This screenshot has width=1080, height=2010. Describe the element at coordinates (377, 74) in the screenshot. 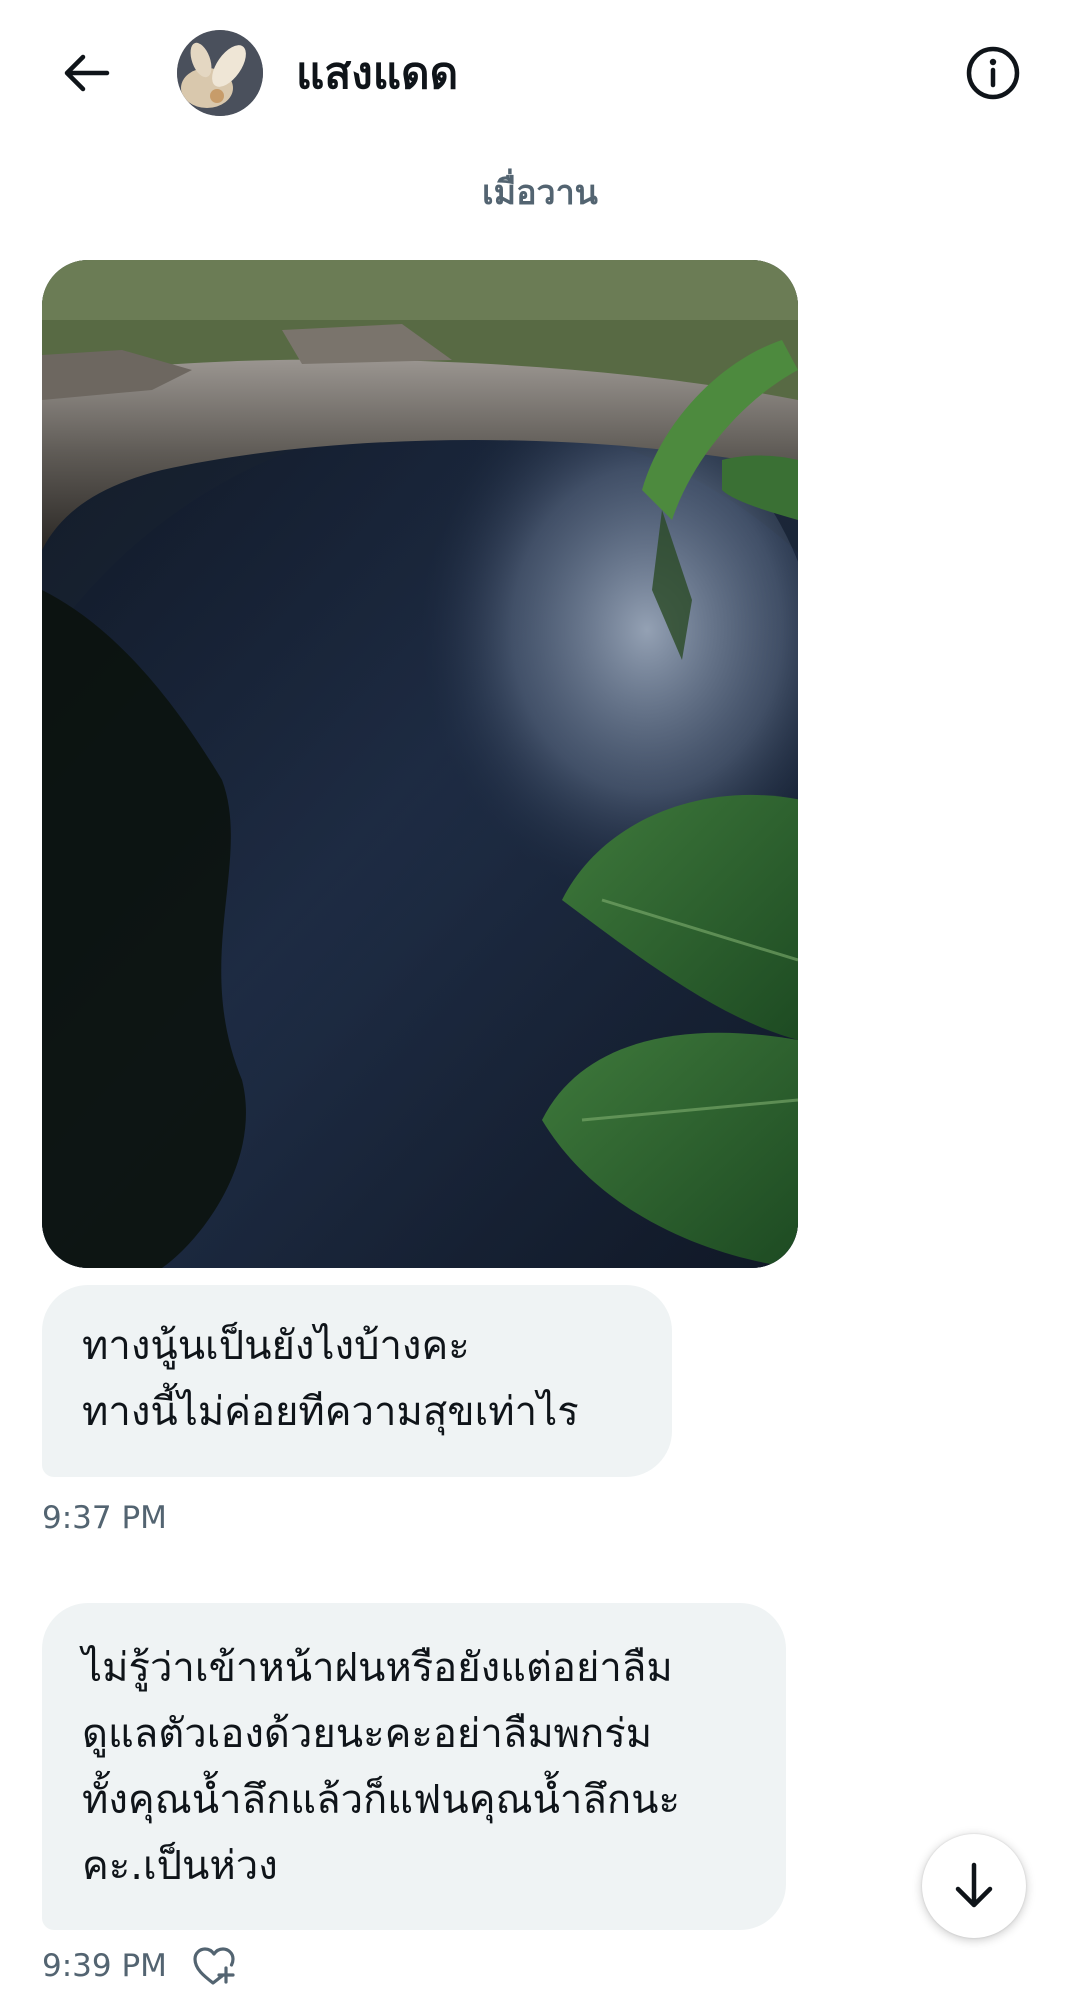

I see `contact-name: แสงแดด` at that location.